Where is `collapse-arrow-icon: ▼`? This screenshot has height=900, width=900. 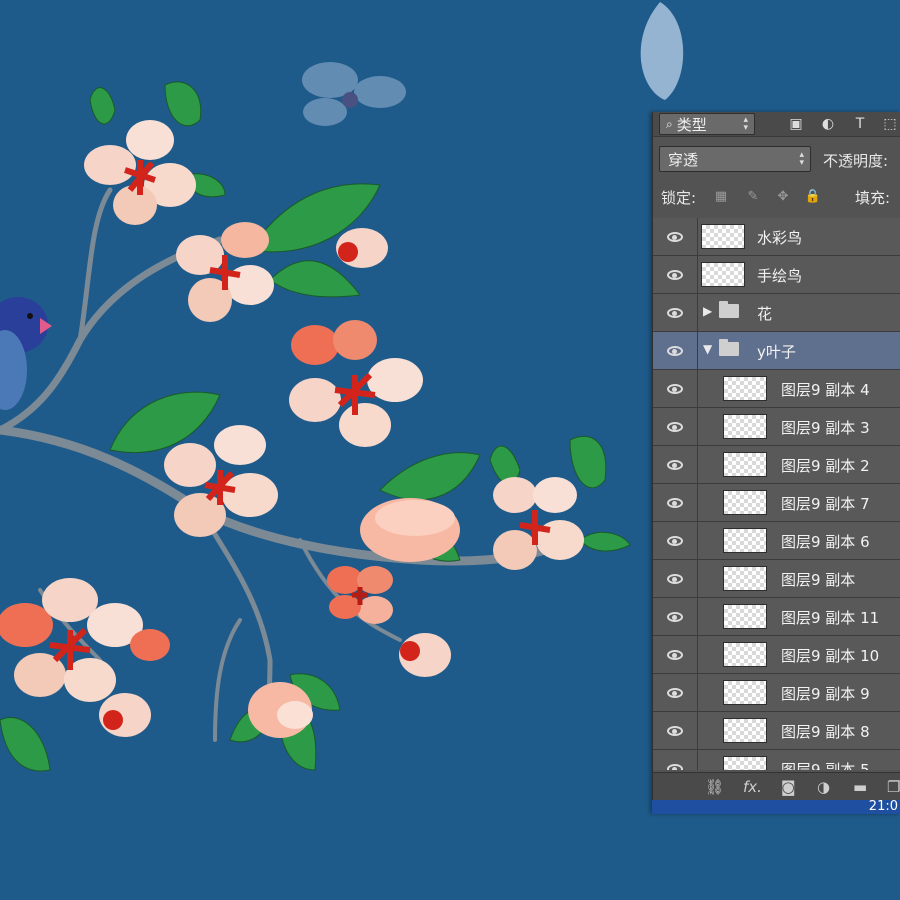 collapse-arrow-icon: ▼ is located at coordinates (707, 349).